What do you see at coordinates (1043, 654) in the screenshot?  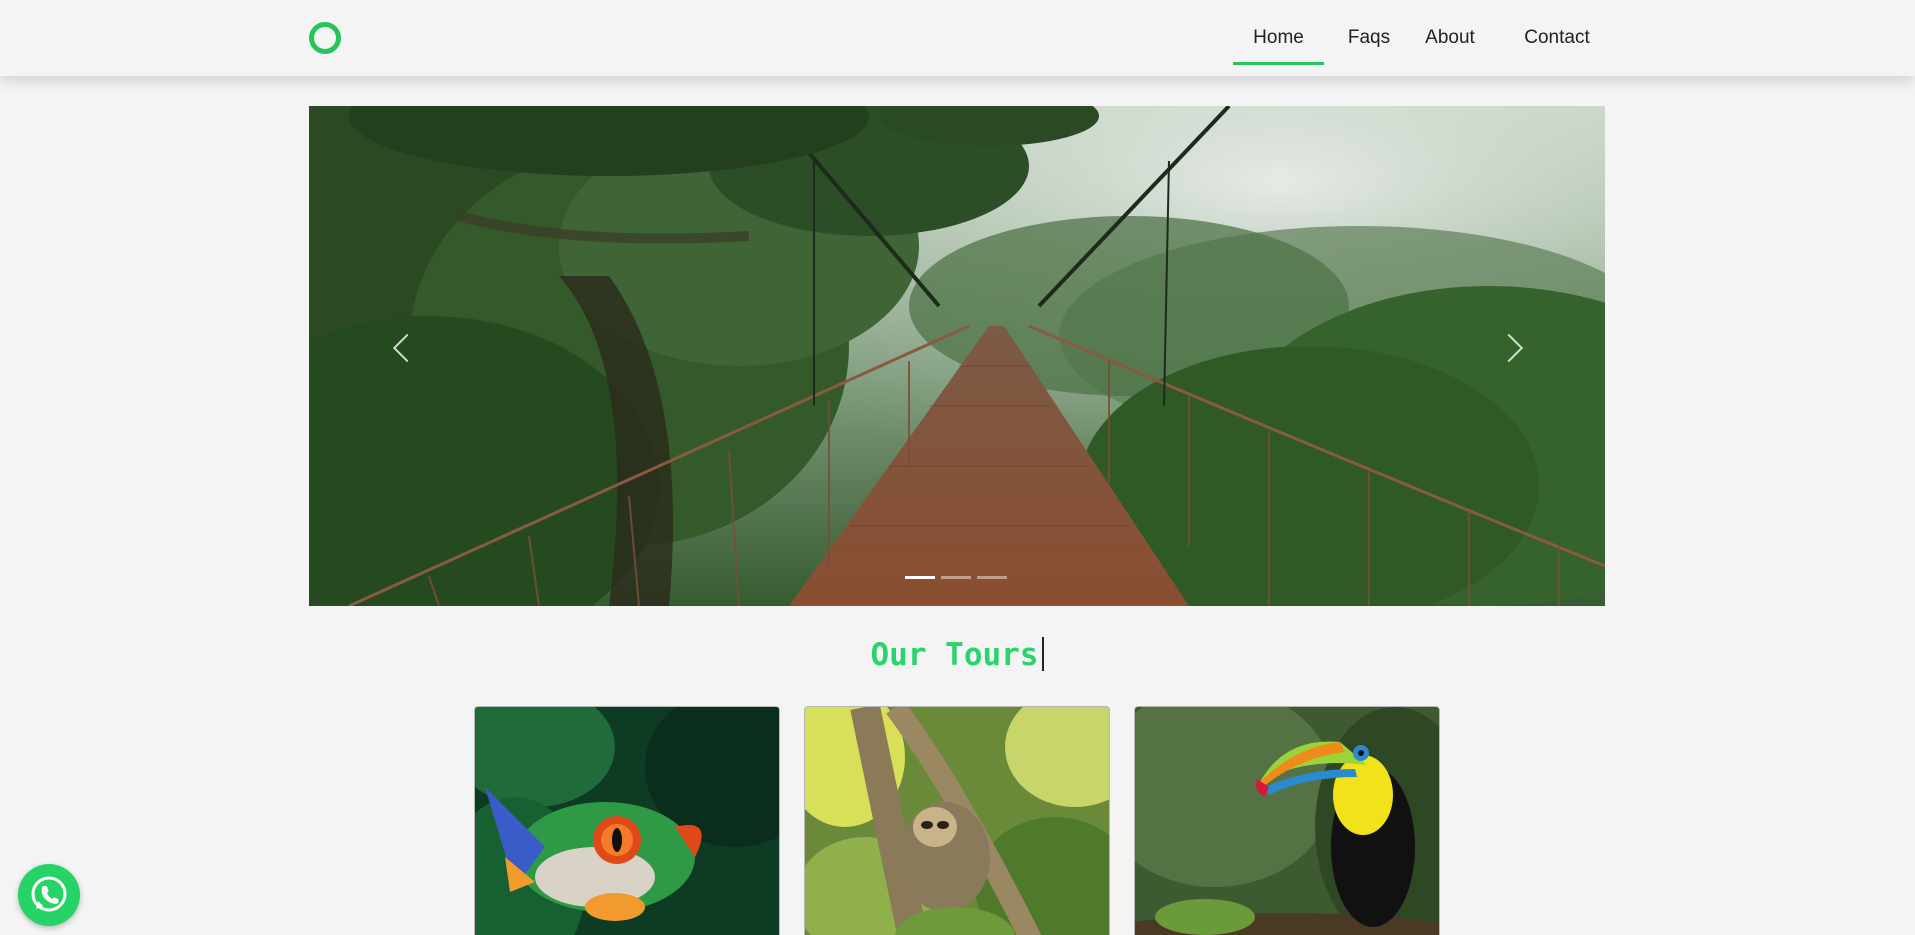 I see `typing-caret` at bounding box center [1043, 654].